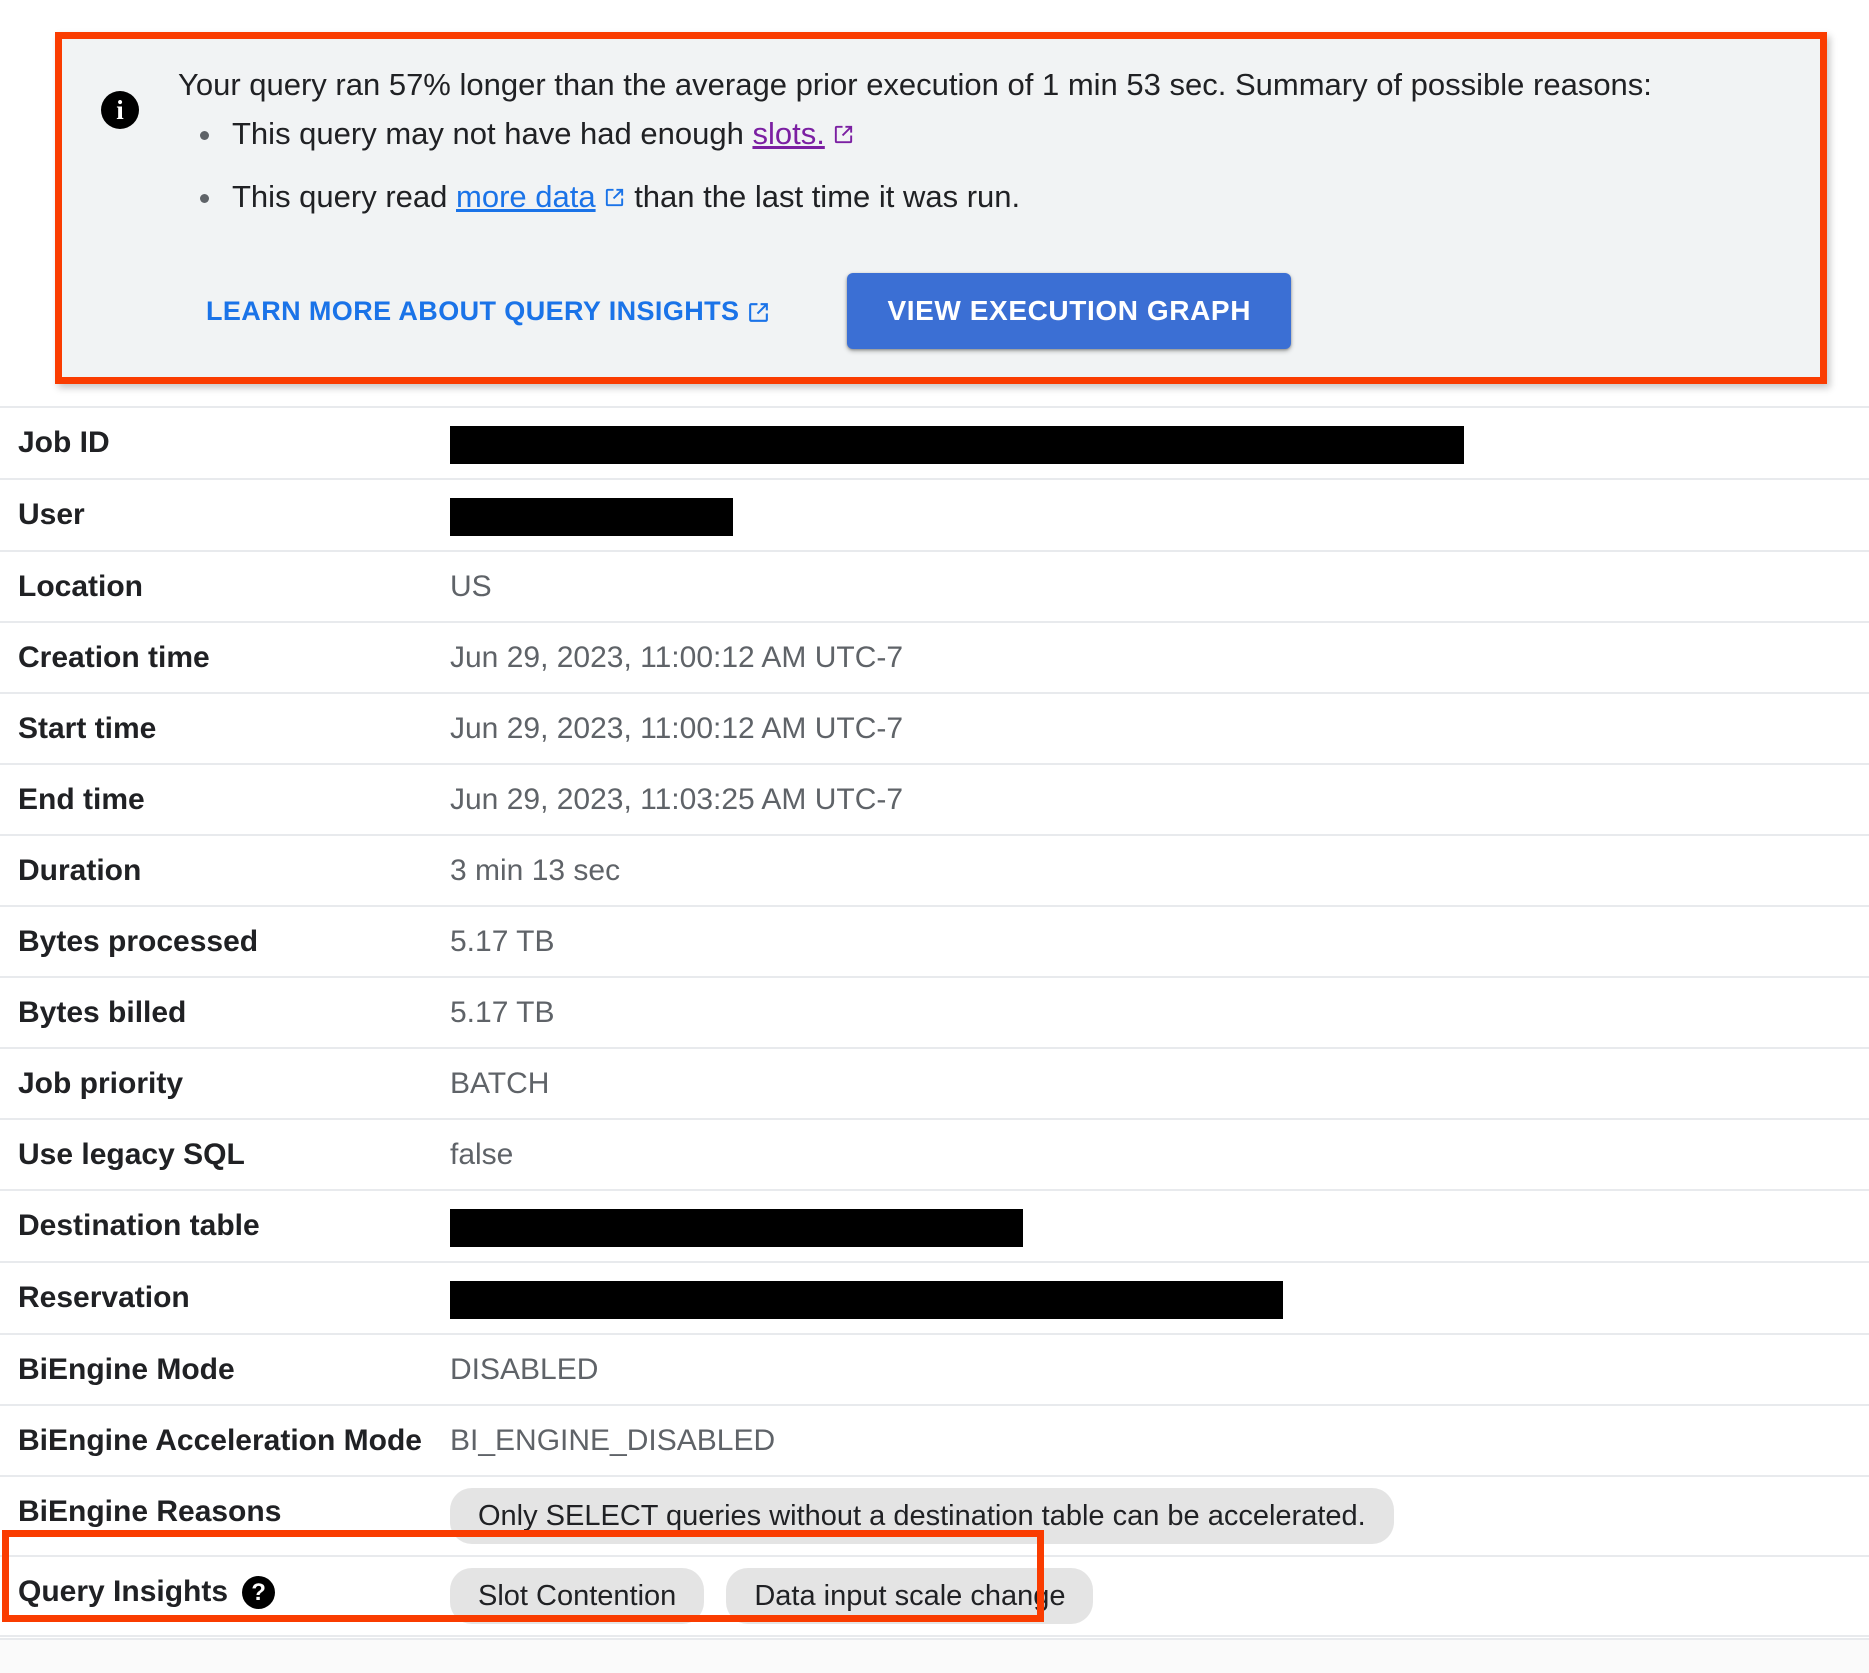 Image resolution: width=1869 pixels, height=1673 pixels. What do you see at coordinates (101, 1084) in the screenshot?
I see `row-label: Job priority` at bounding box center [101, 1084].